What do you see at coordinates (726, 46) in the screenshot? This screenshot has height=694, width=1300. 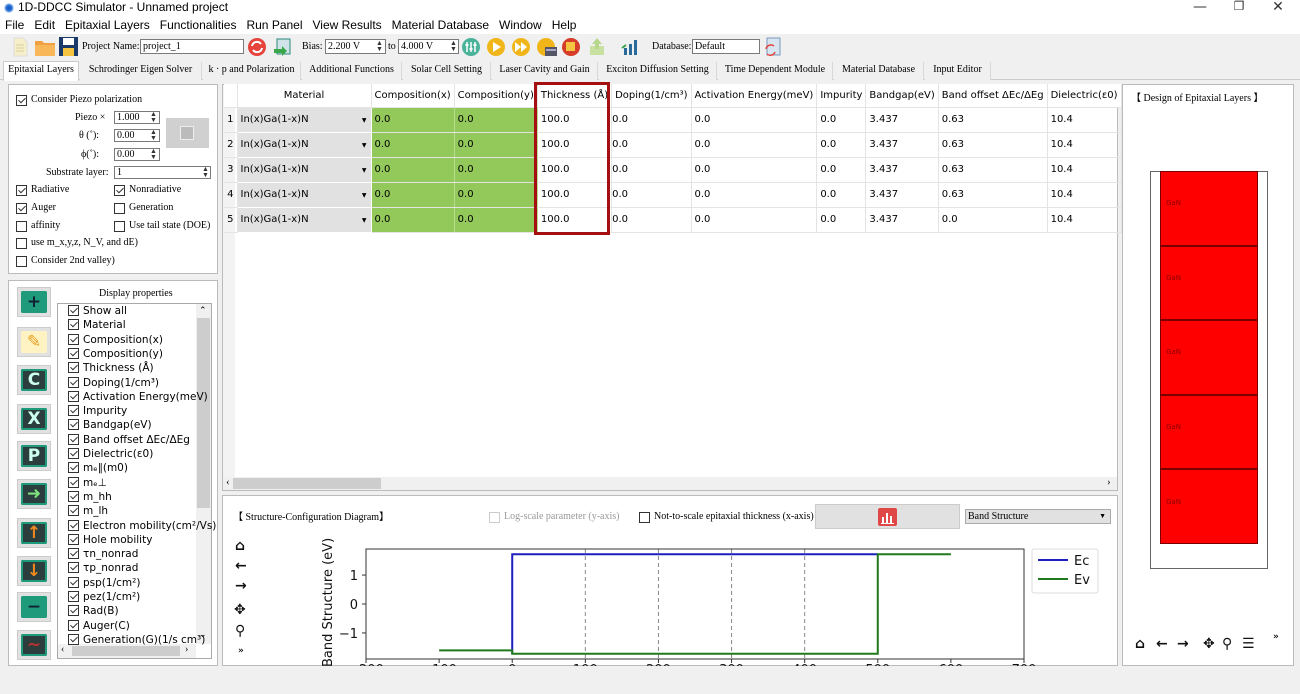 I see `database-input: Default` at bounding box center [726, 46].